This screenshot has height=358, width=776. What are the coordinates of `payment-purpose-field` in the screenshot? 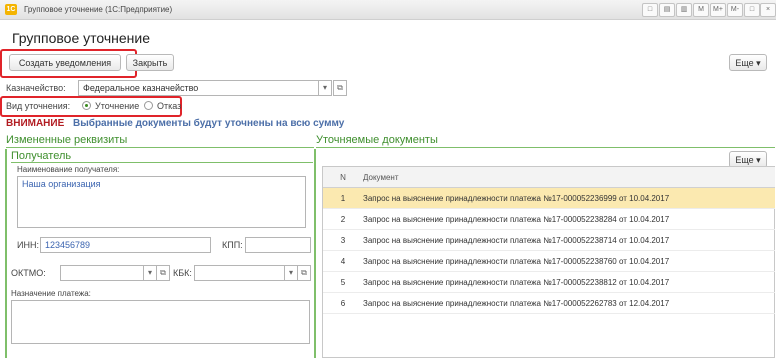 It's located at (160, 322).